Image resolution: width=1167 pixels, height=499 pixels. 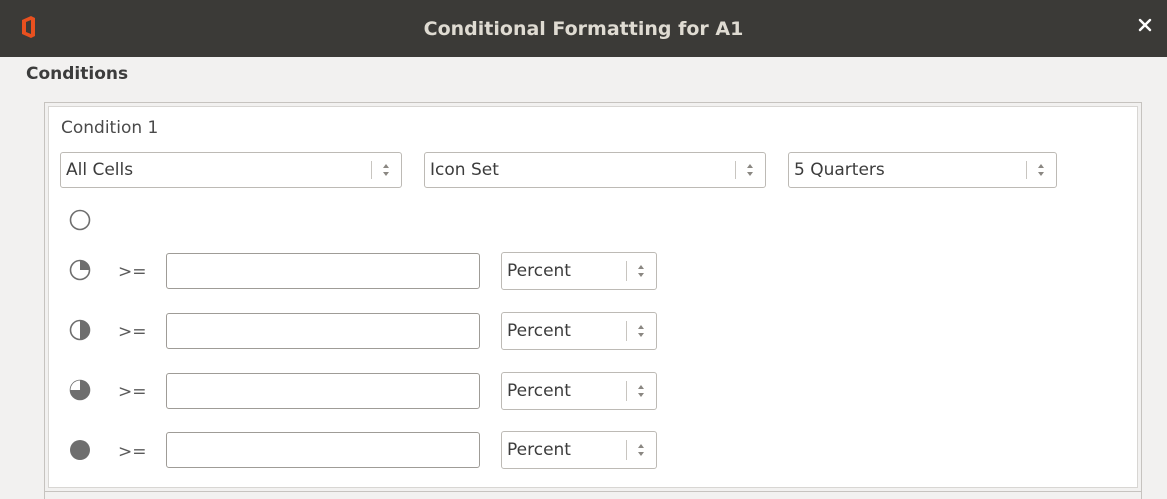 I want to click on quarter-2-icon, so click(x=80, y=330).